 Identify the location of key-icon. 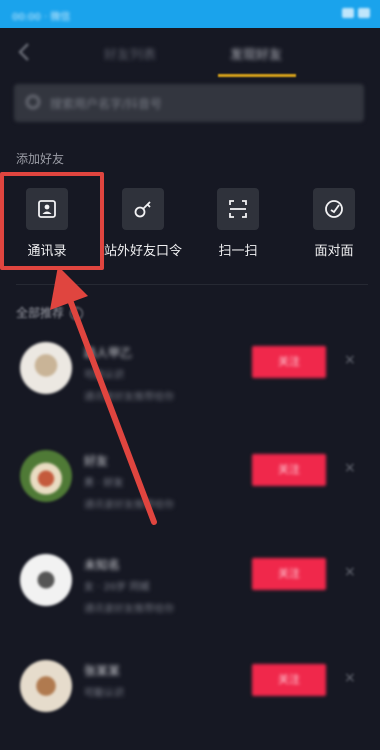
(143, 209).